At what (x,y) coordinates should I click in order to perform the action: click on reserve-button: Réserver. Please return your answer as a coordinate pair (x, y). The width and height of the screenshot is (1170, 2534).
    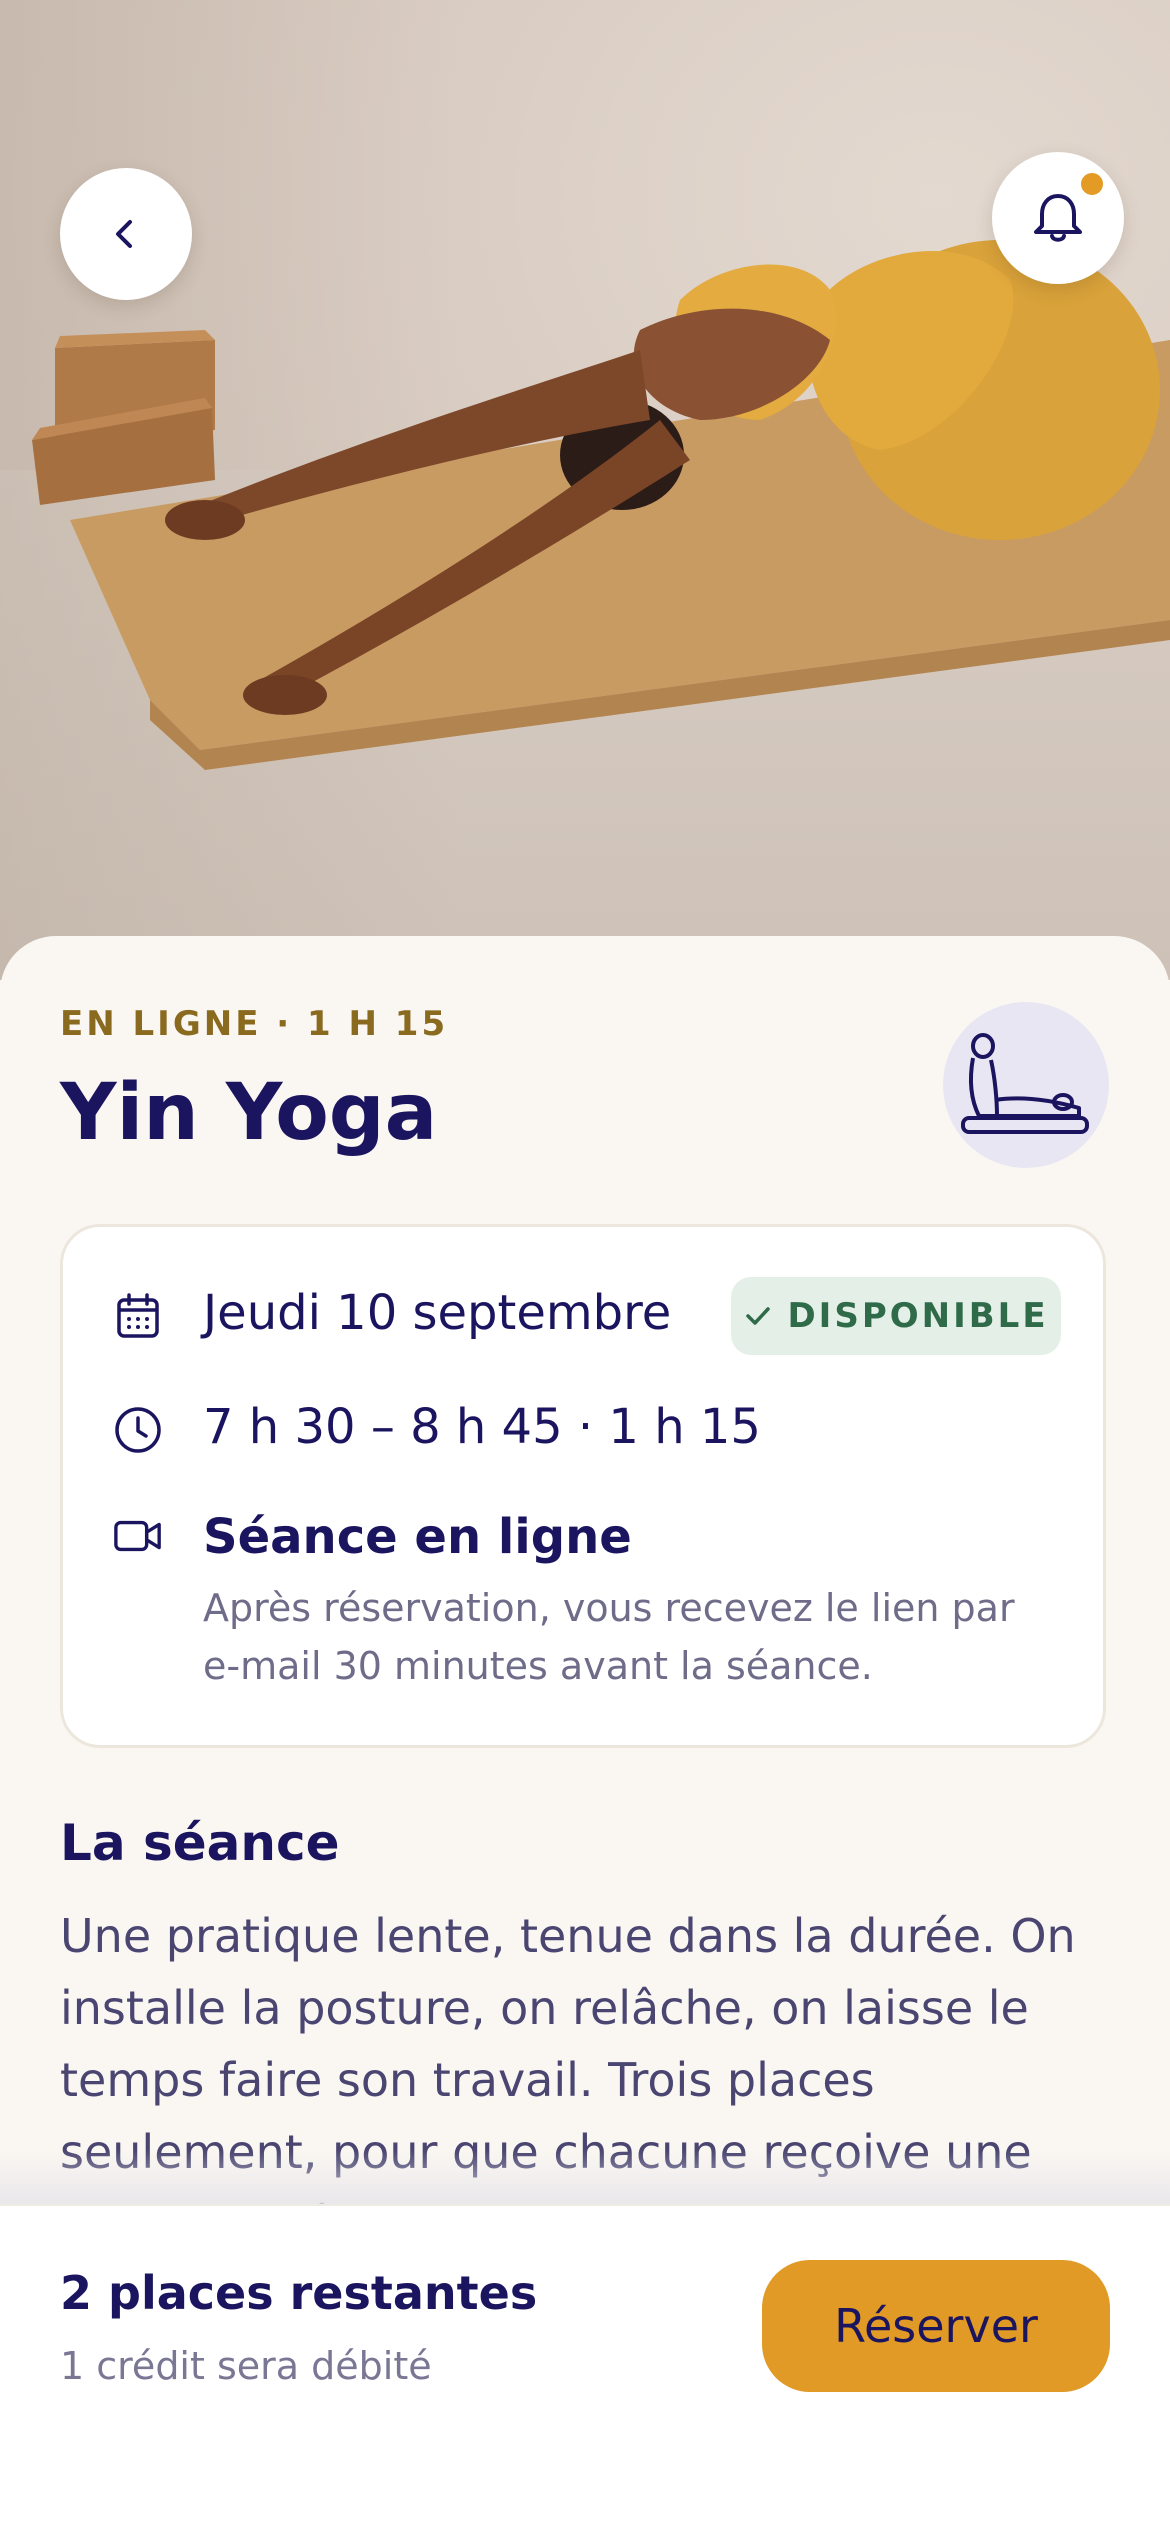
    Looking at the image, I should click on (936, 2326).